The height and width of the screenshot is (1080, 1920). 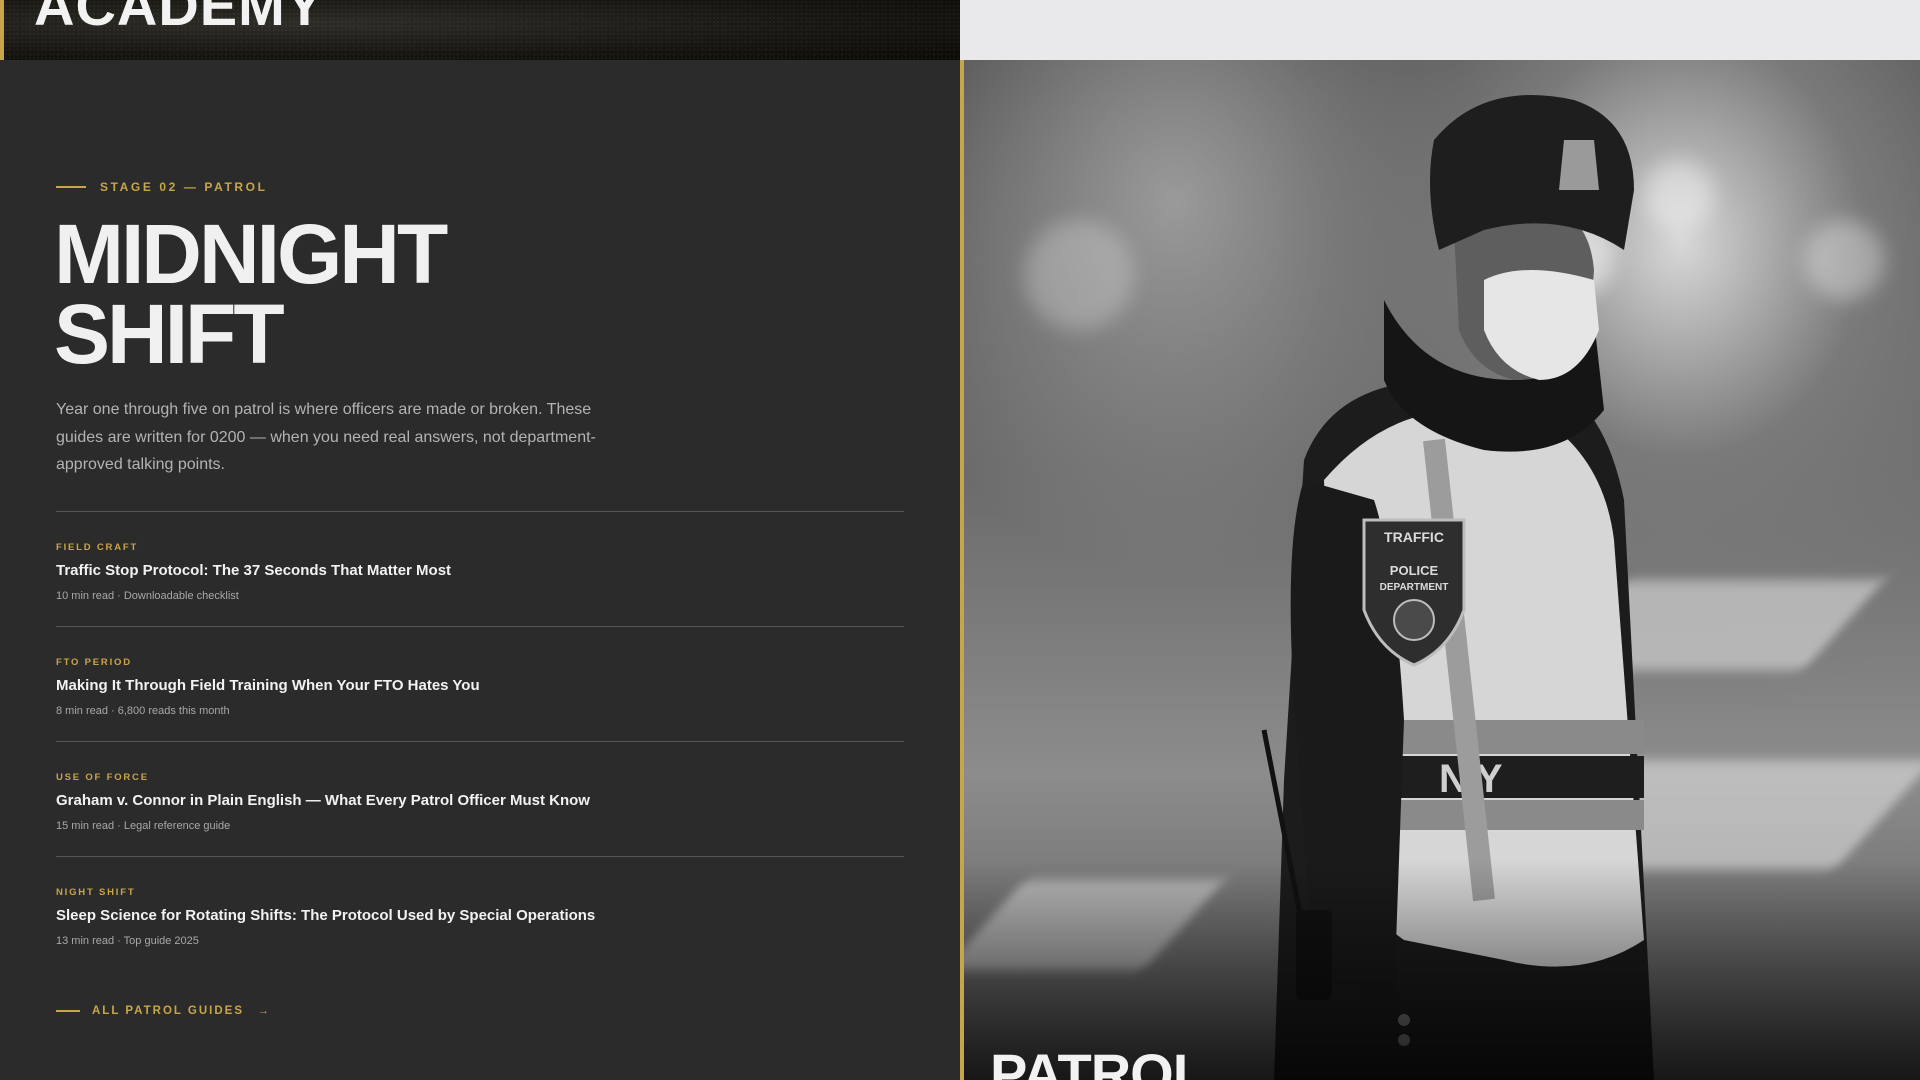 I want to click on eyebrow-rule, so click(x=71, y=187).